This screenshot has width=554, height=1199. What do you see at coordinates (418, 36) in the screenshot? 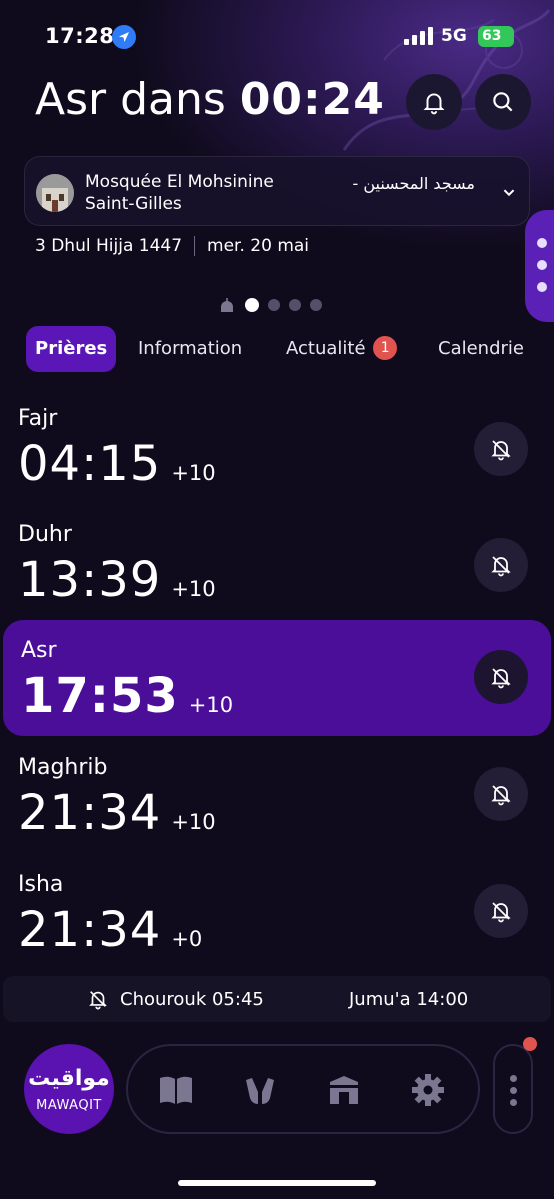
I see `cellular-signal-icon` at bounding box center [418, 36].